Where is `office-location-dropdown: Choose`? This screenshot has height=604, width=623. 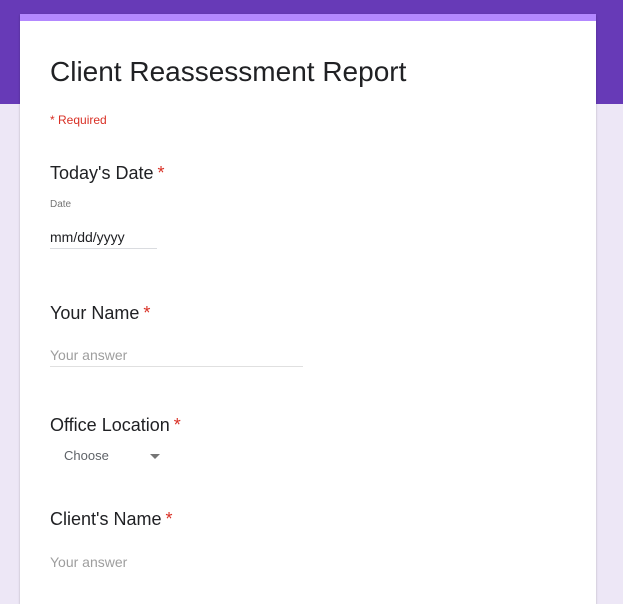
office-location-dropdown: Choose is located at coordinates (106, 456).